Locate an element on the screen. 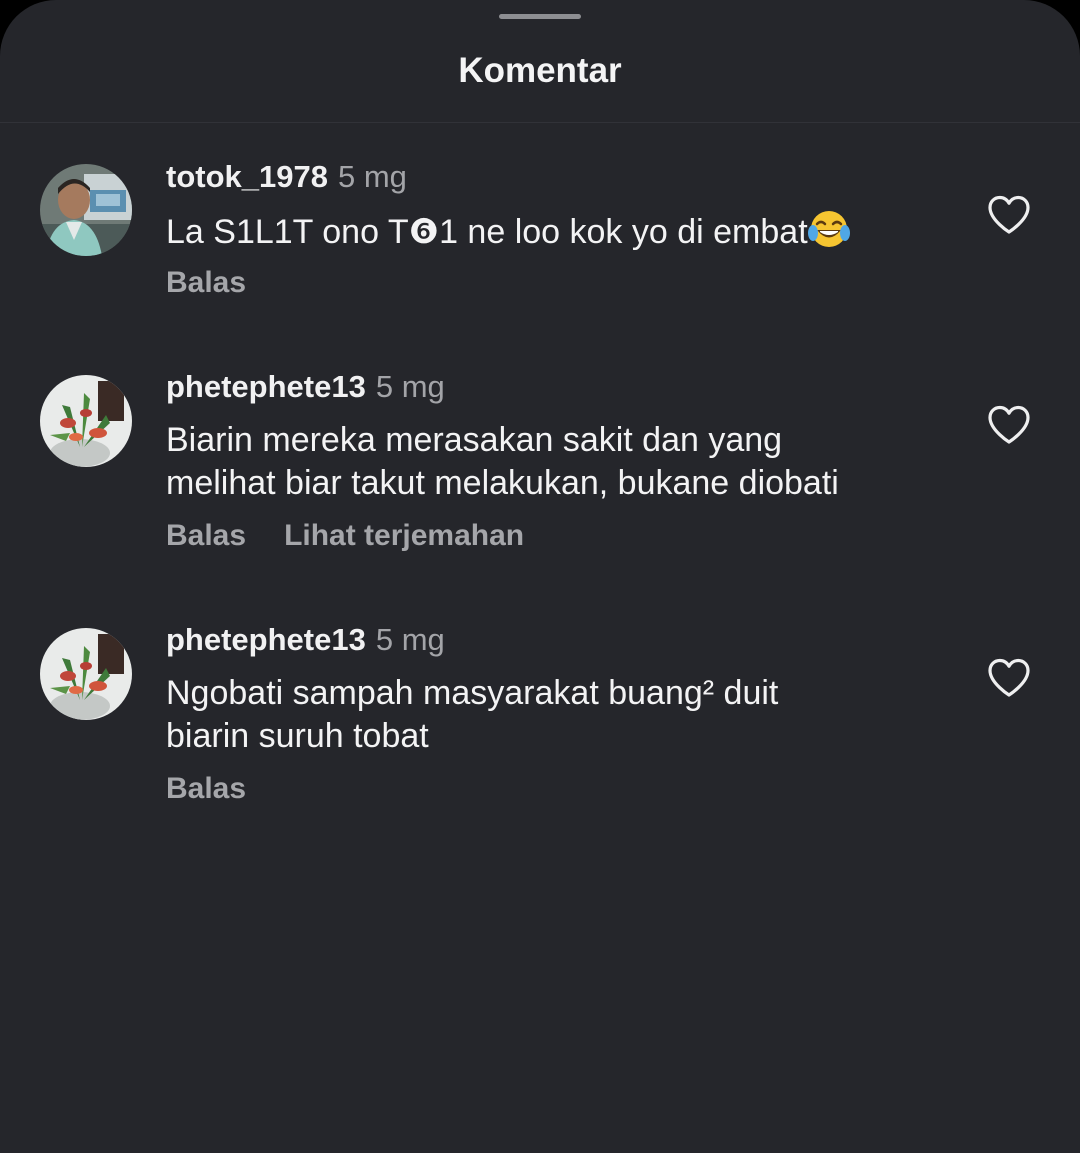  laughing-emoji-icon is located at coordinates (828, 229).